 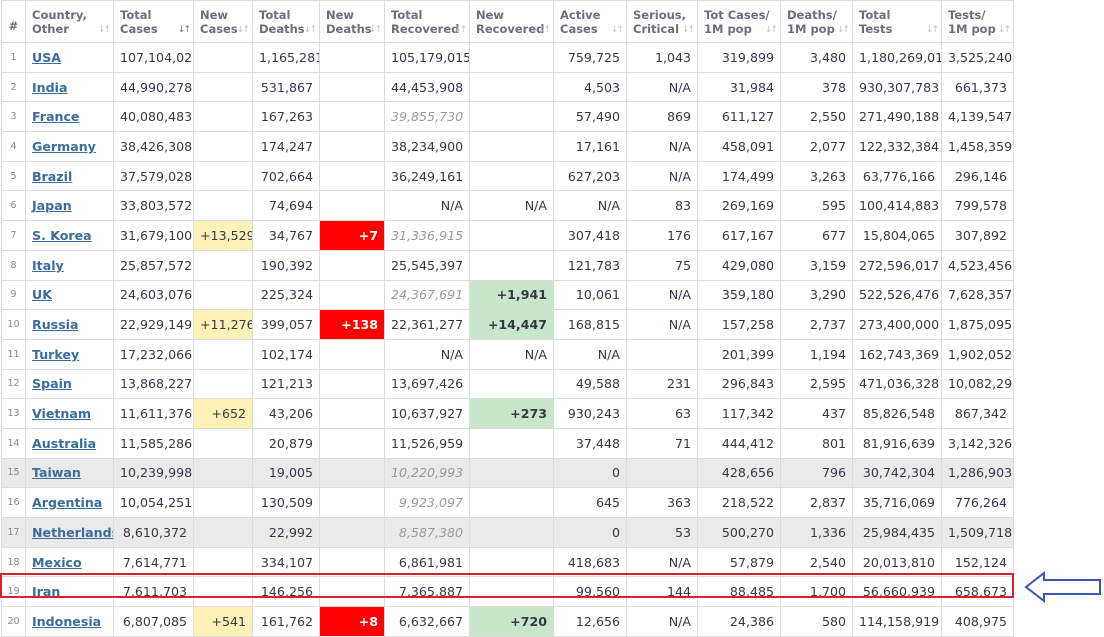 What do you see at coordinates (52, 383) in the screenshot?
I see `country-link: Spain` at bounding box center [52, 383].